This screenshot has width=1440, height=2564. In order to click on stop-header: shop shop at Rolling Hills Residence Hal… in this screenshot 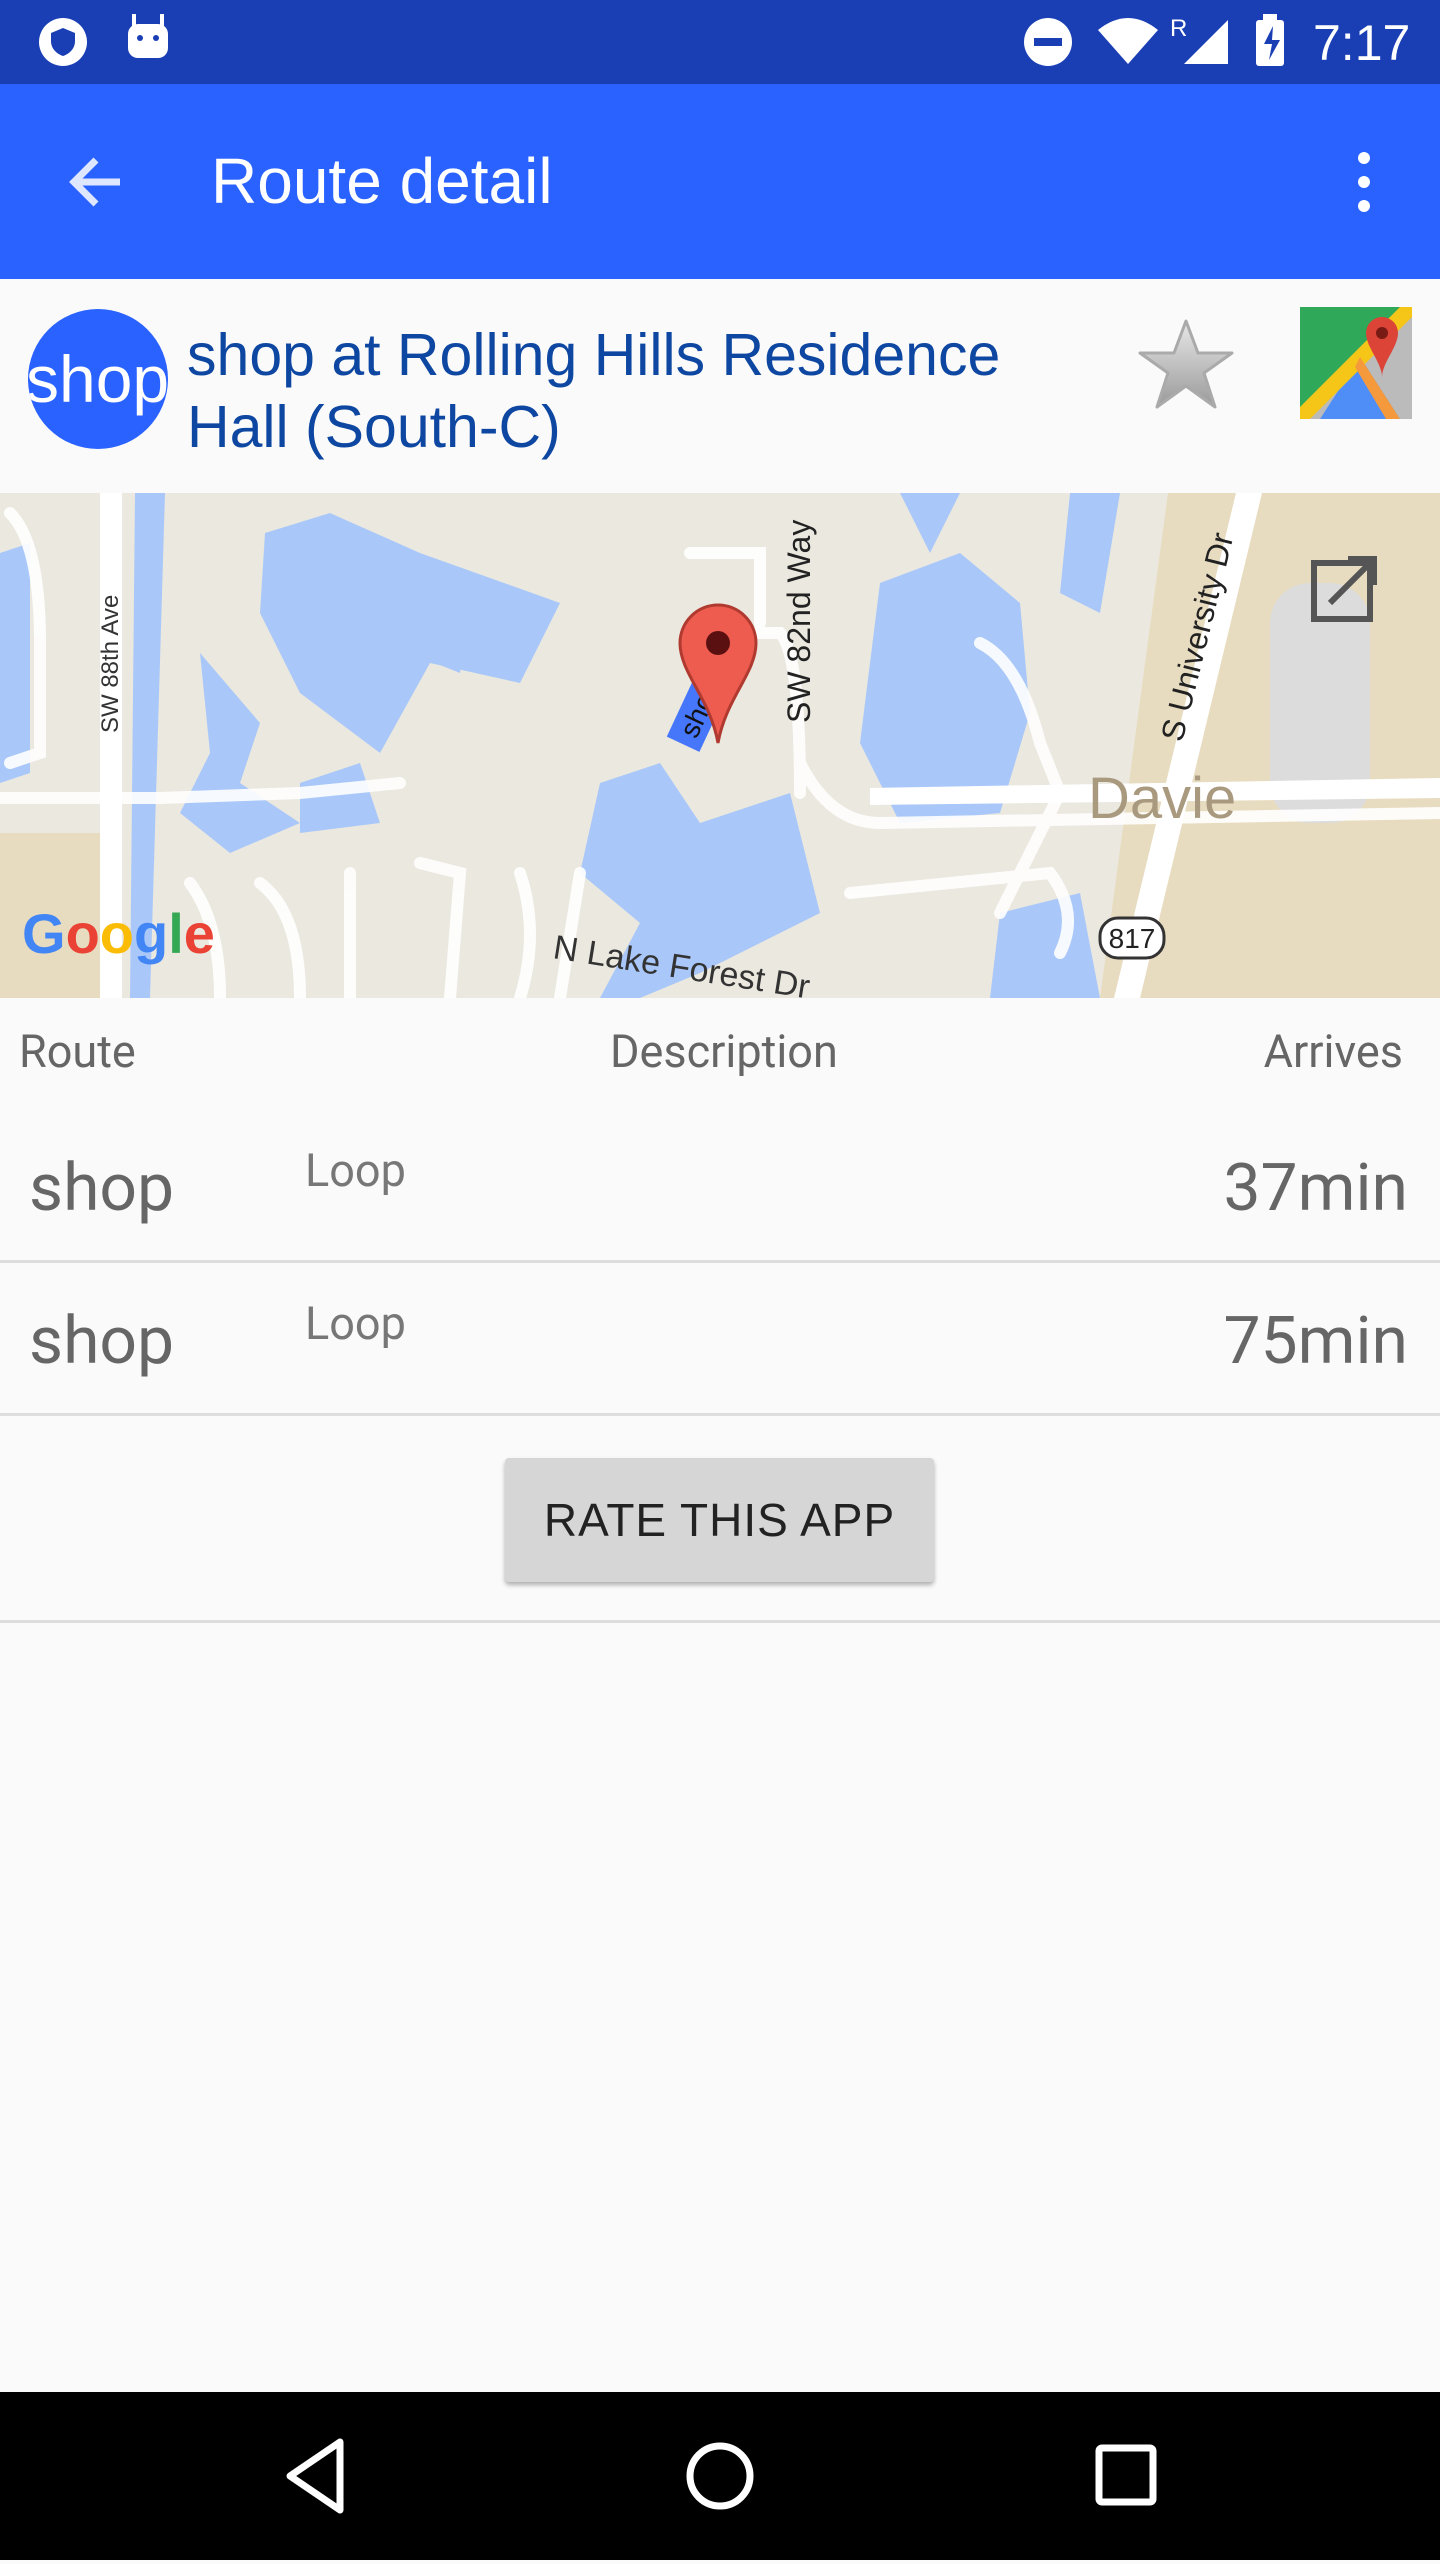, I will do `click(720, 386)`.